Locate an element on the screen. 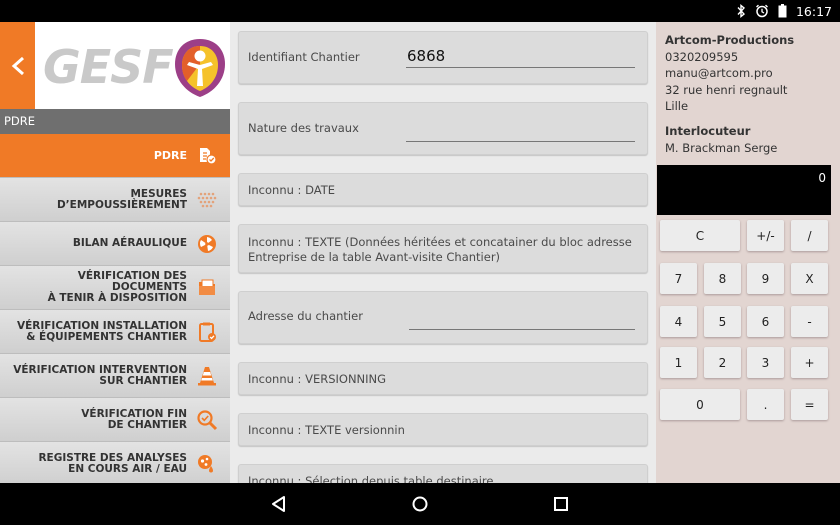  calc-key-6: 6 is located at coordinates (765, 321).